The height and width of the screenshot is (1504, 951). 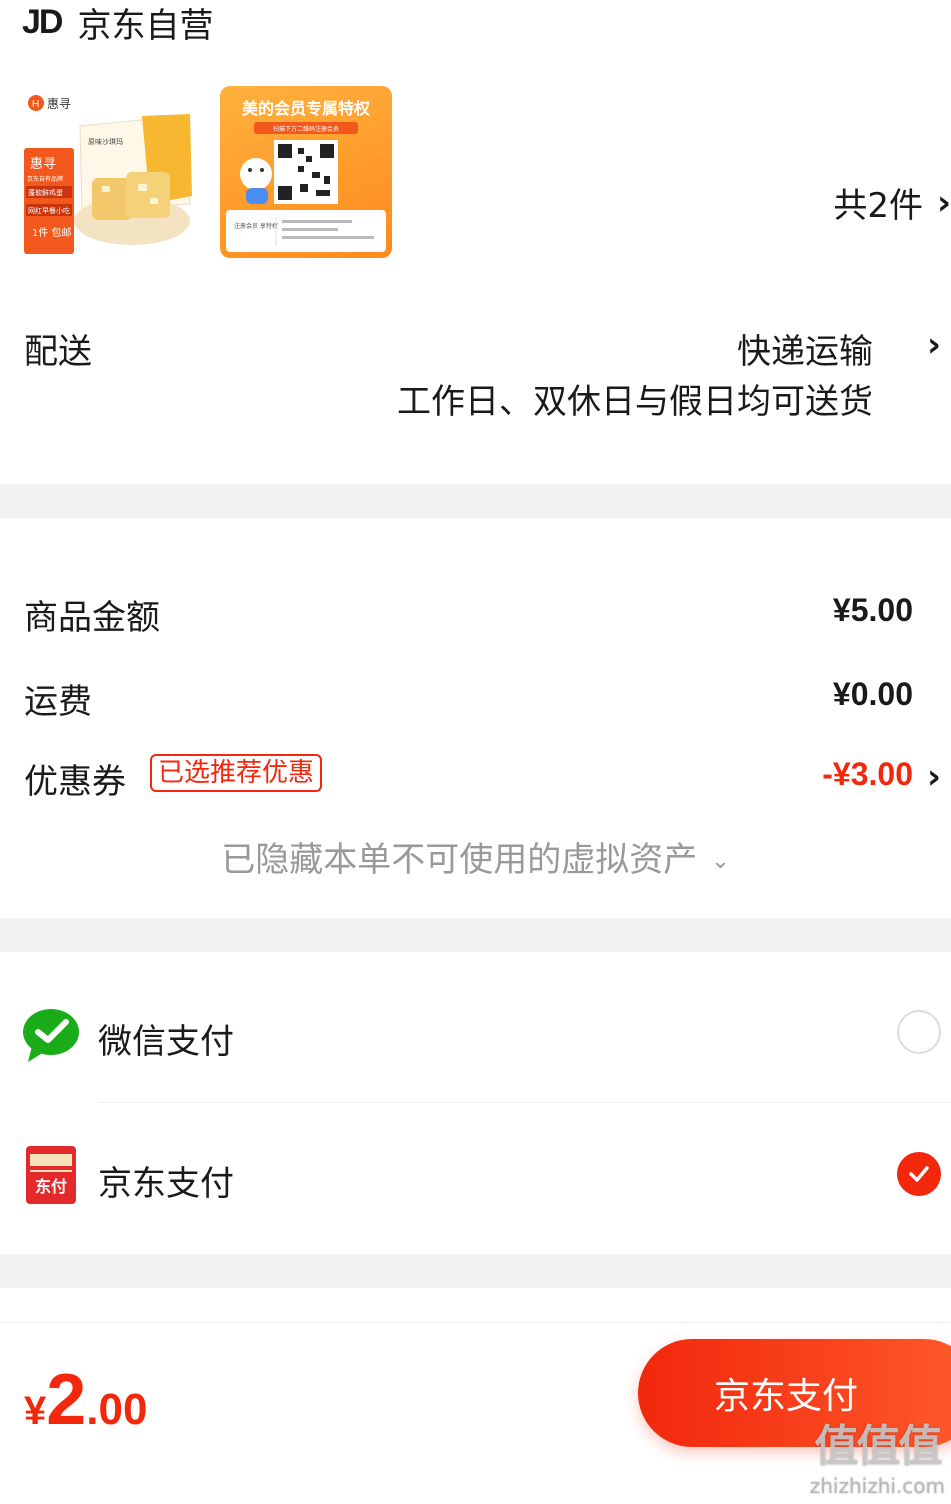 What do you see at coordinates (475, 1032) in the screenshot?
I see `payment-option-wechat: 微信支付` at bounding box center [475, 1032].